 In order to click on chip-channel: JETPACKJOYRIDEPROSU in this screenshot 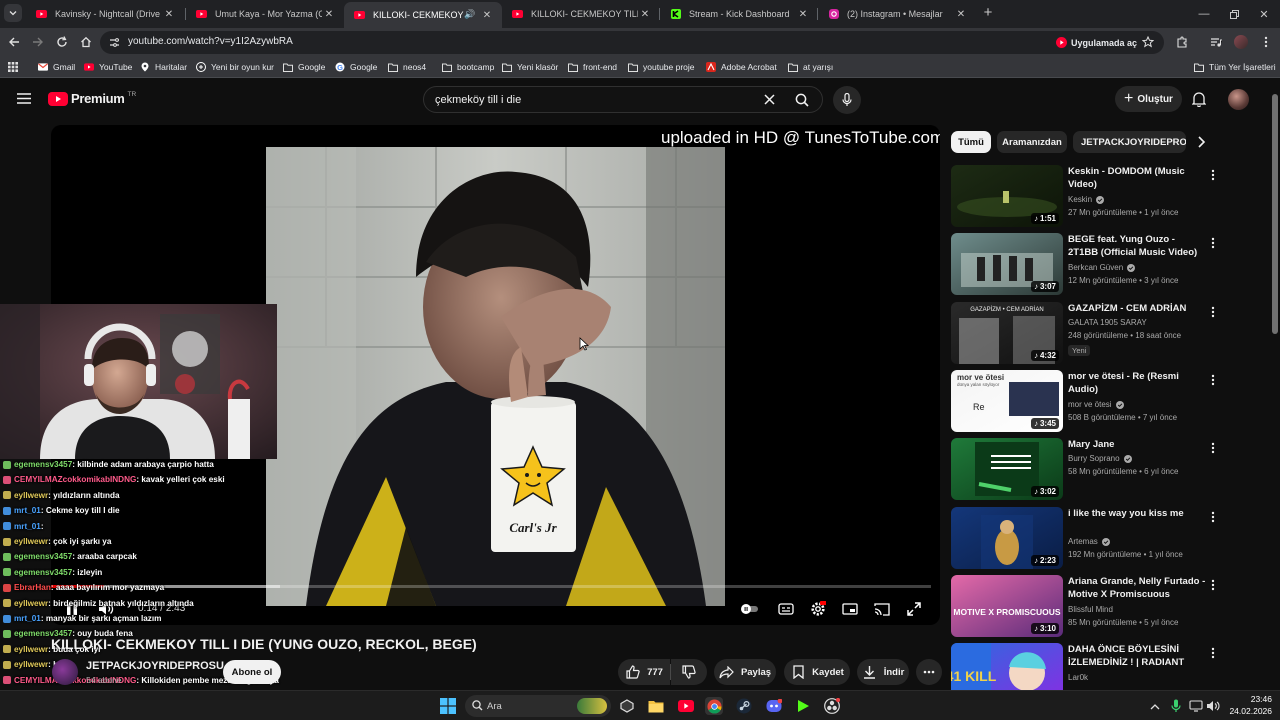, I will do `click(1129, 142)`.